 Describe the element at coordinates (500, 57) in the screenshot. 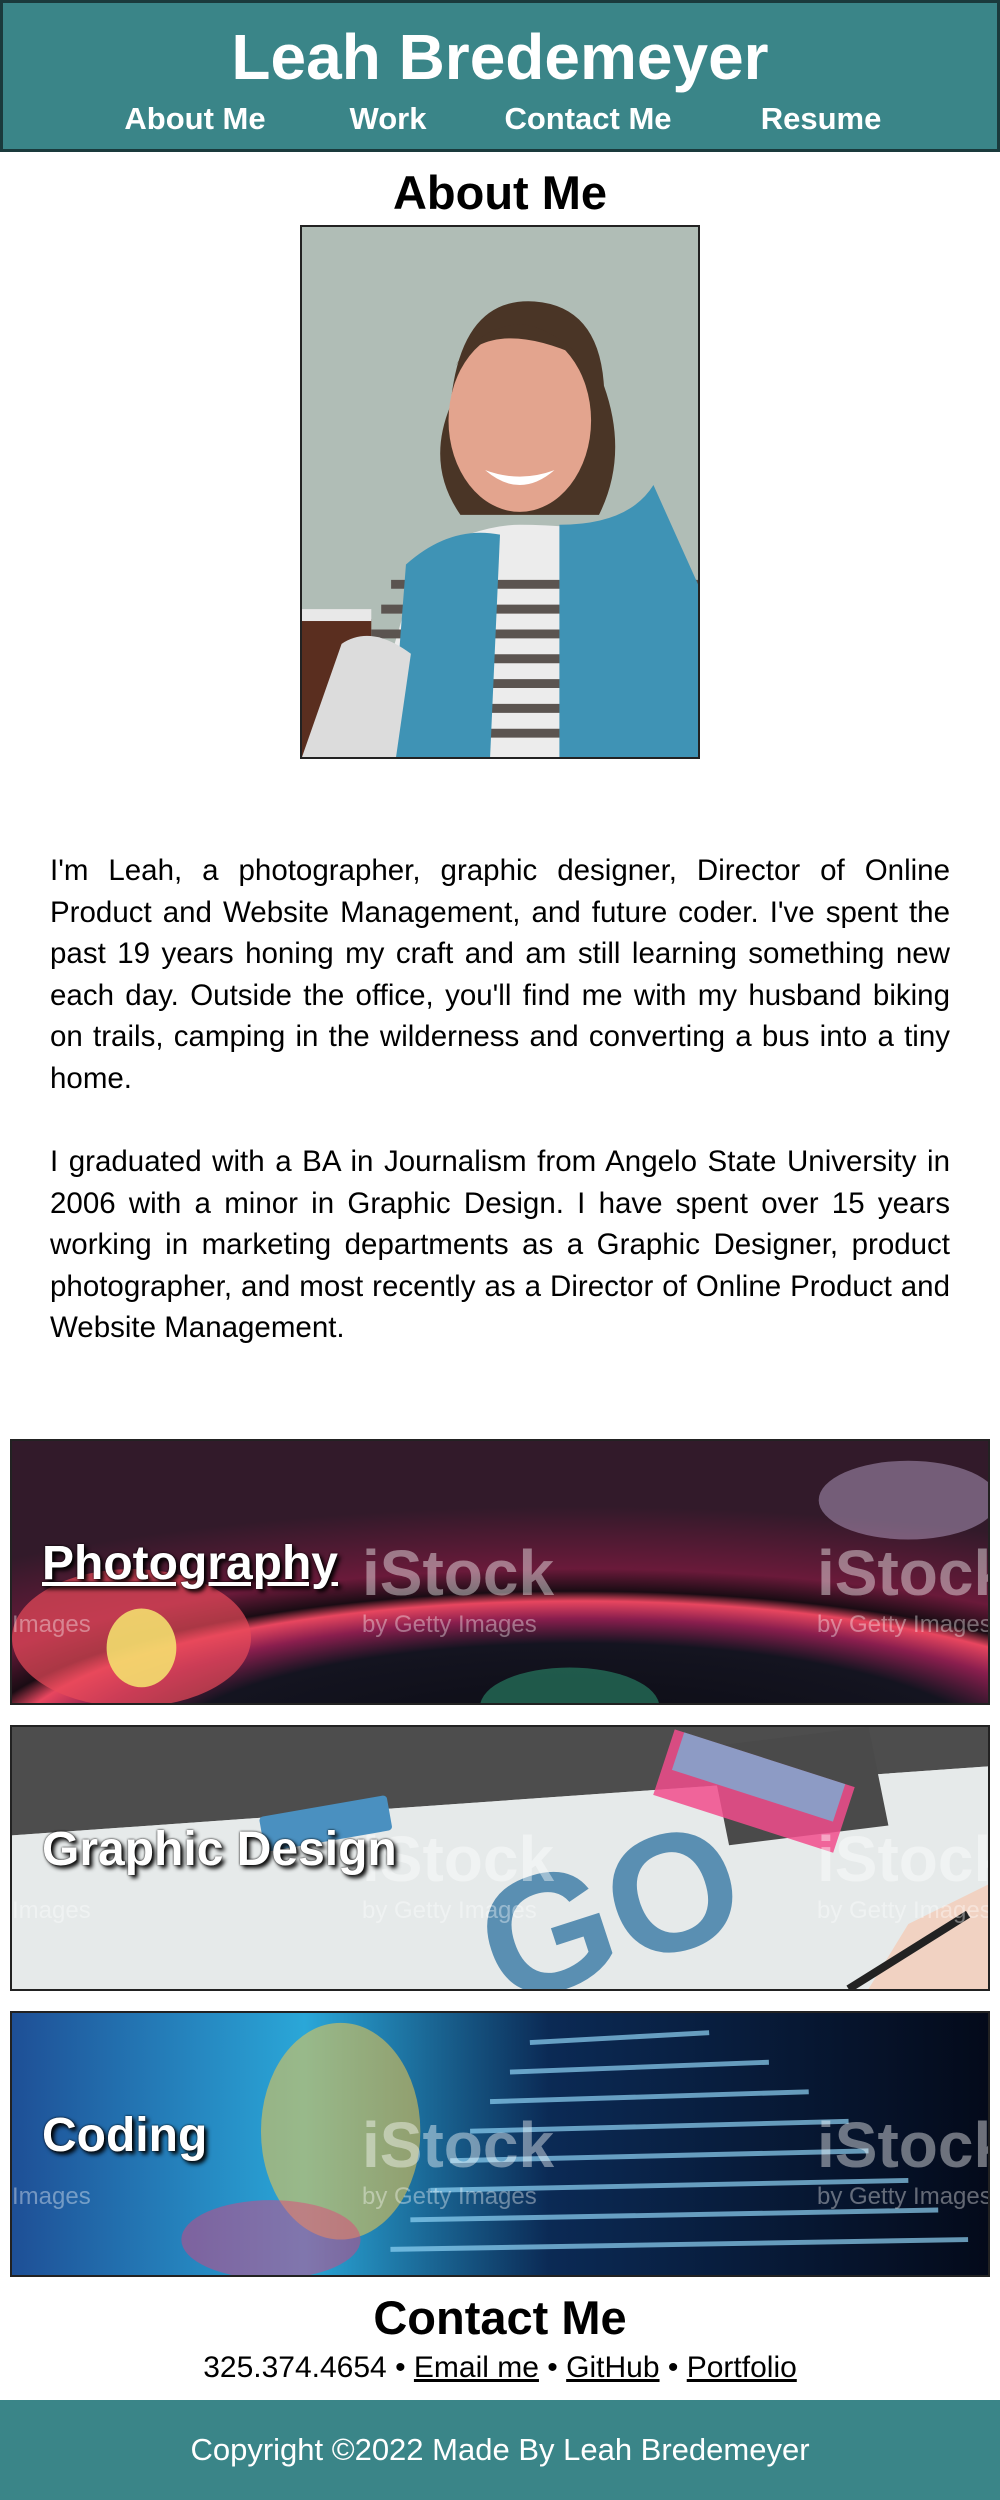

I see `site-title: Leah Bredemeyer` at that location.